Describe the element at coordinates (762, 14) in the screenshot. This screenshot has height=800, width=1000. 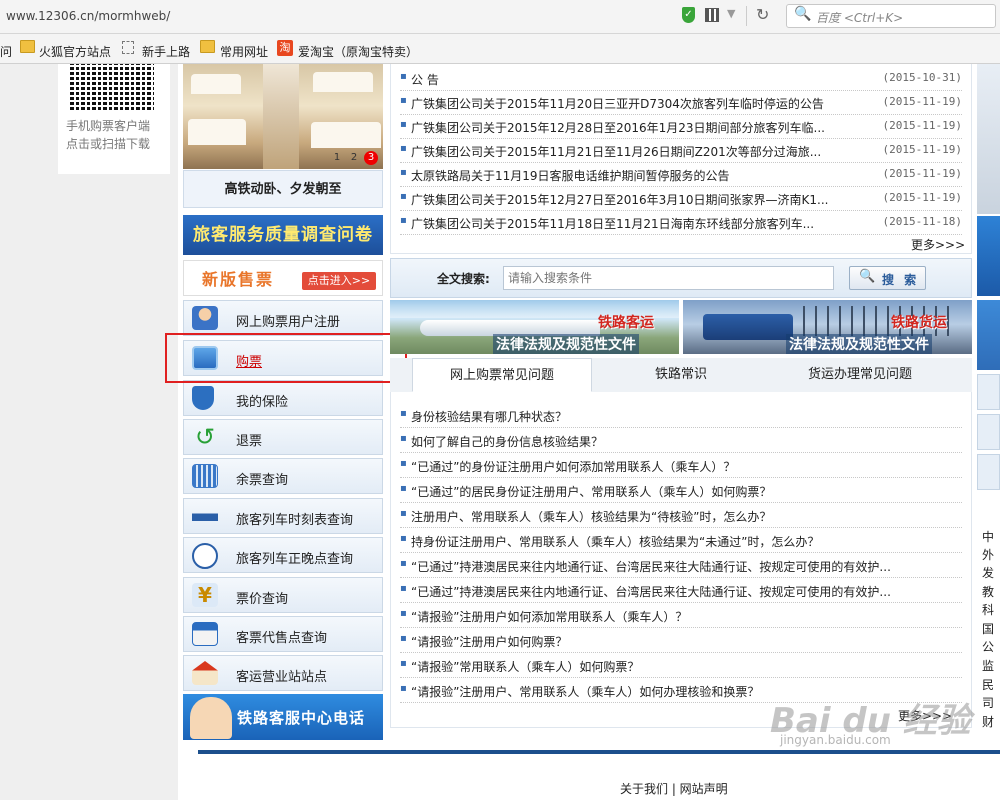
I see `reload-icon: ↻` at that location.